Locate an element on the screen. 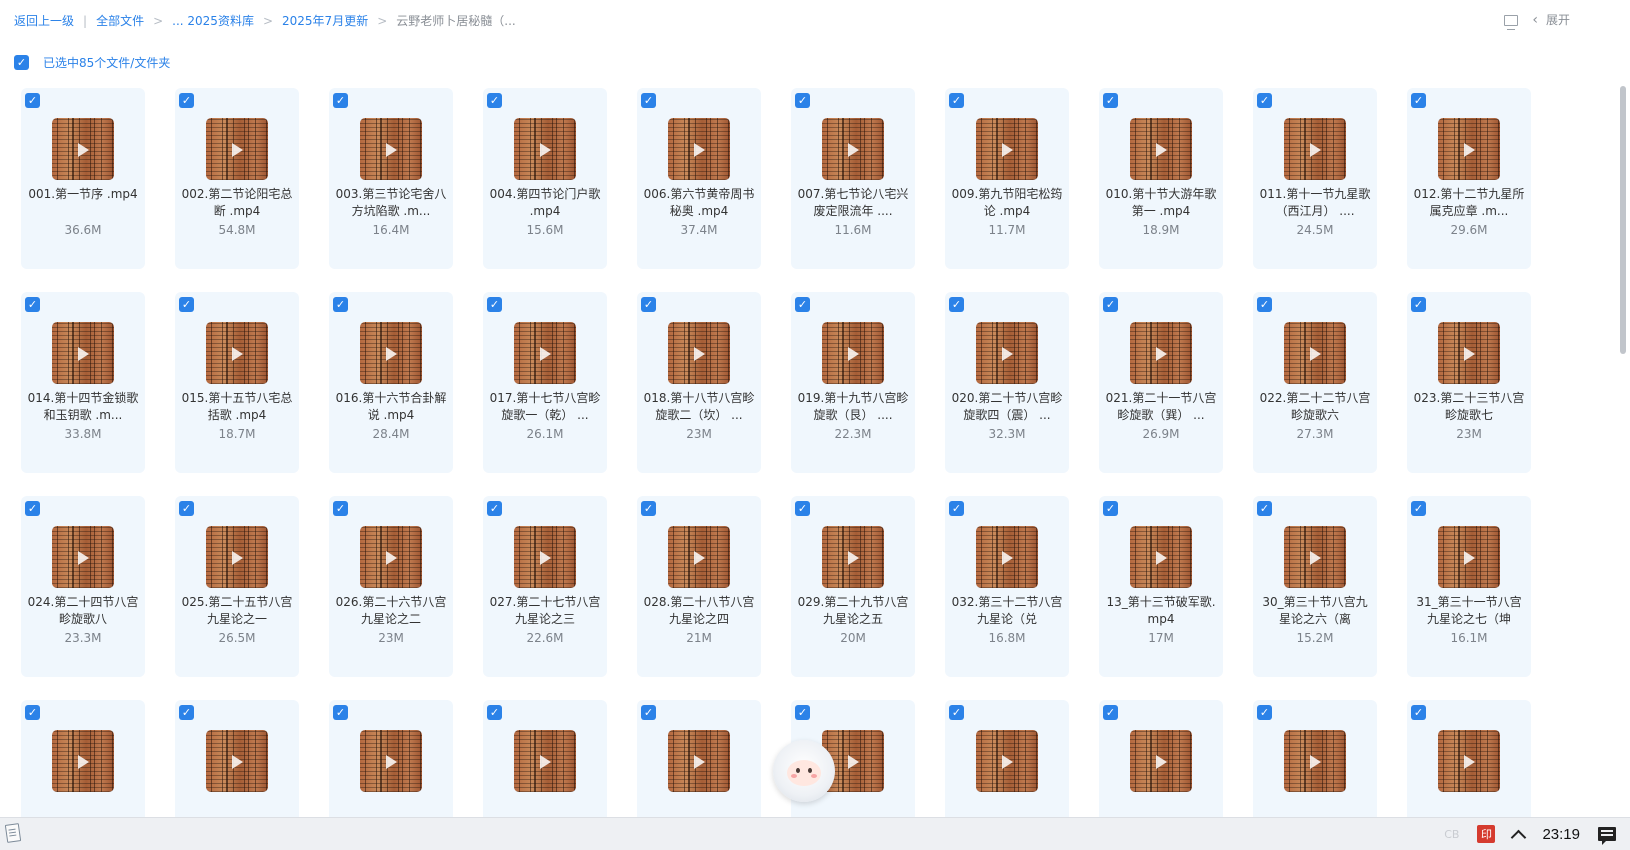  expand-button: ‹ 展开 is located at coordinates (1551, 19).